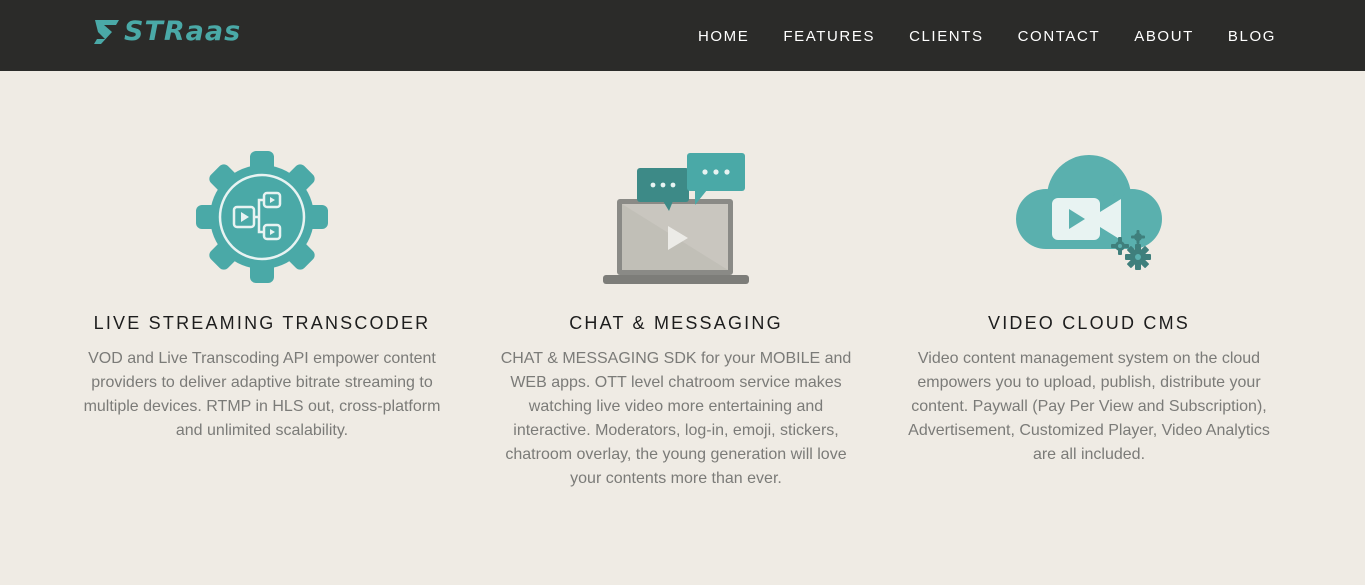  I want to click on nav-item-features: FEATURES, so click(829, 36).